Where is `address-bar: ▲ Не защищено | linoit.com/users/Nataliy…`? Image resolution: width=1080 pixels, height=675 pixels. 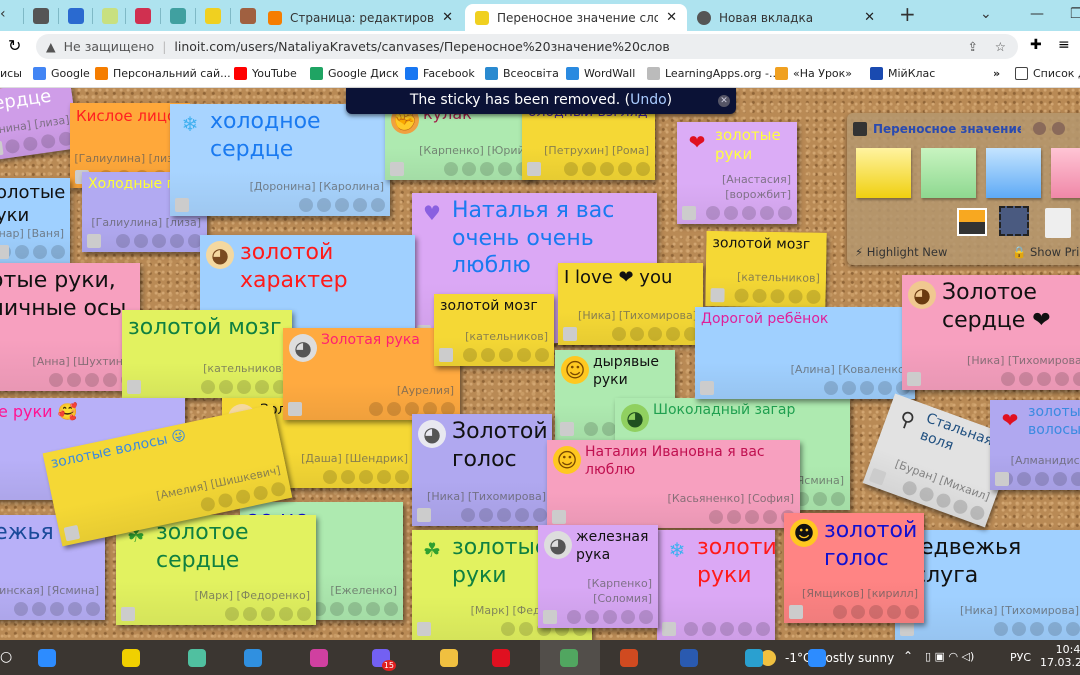 address-bar: ▲ Не защищено | linoit.com/users/Nataliy… is located at coordinates (527, 46).